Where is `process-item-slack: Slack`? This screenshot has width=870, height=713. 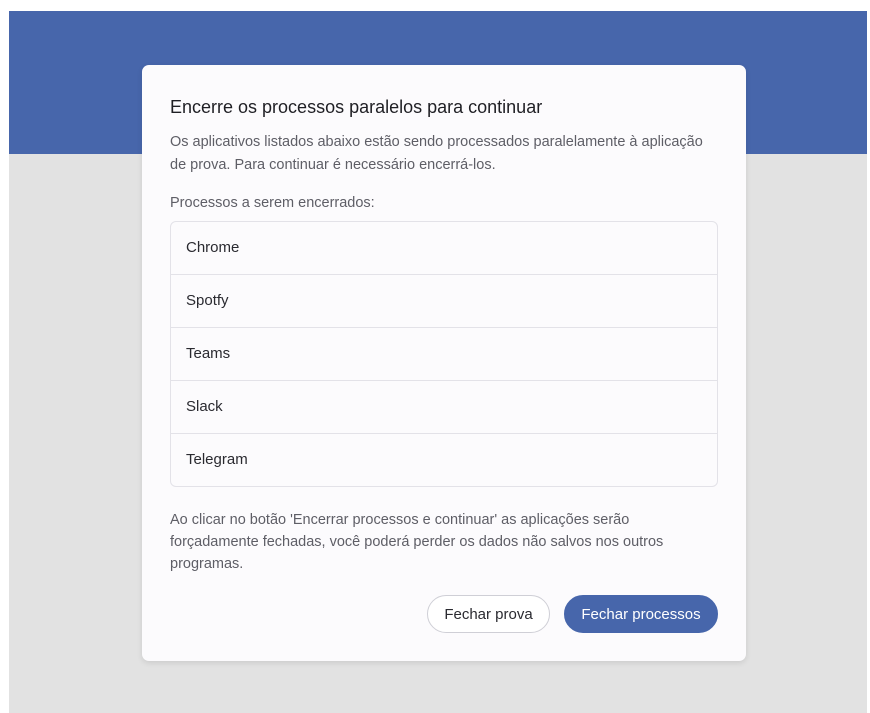 process-item-slack: Slack is located at coordinates (444, 406).